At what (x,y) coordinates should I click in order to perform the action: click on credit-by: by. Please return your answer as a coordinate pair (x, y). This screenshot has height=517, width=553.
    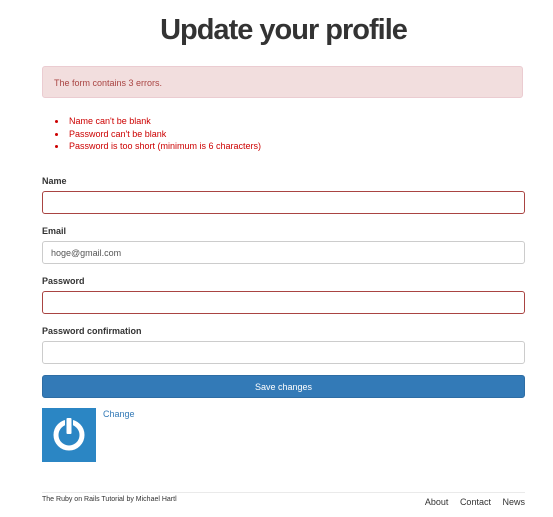
    Looking at the image, I should click on (130, 499).